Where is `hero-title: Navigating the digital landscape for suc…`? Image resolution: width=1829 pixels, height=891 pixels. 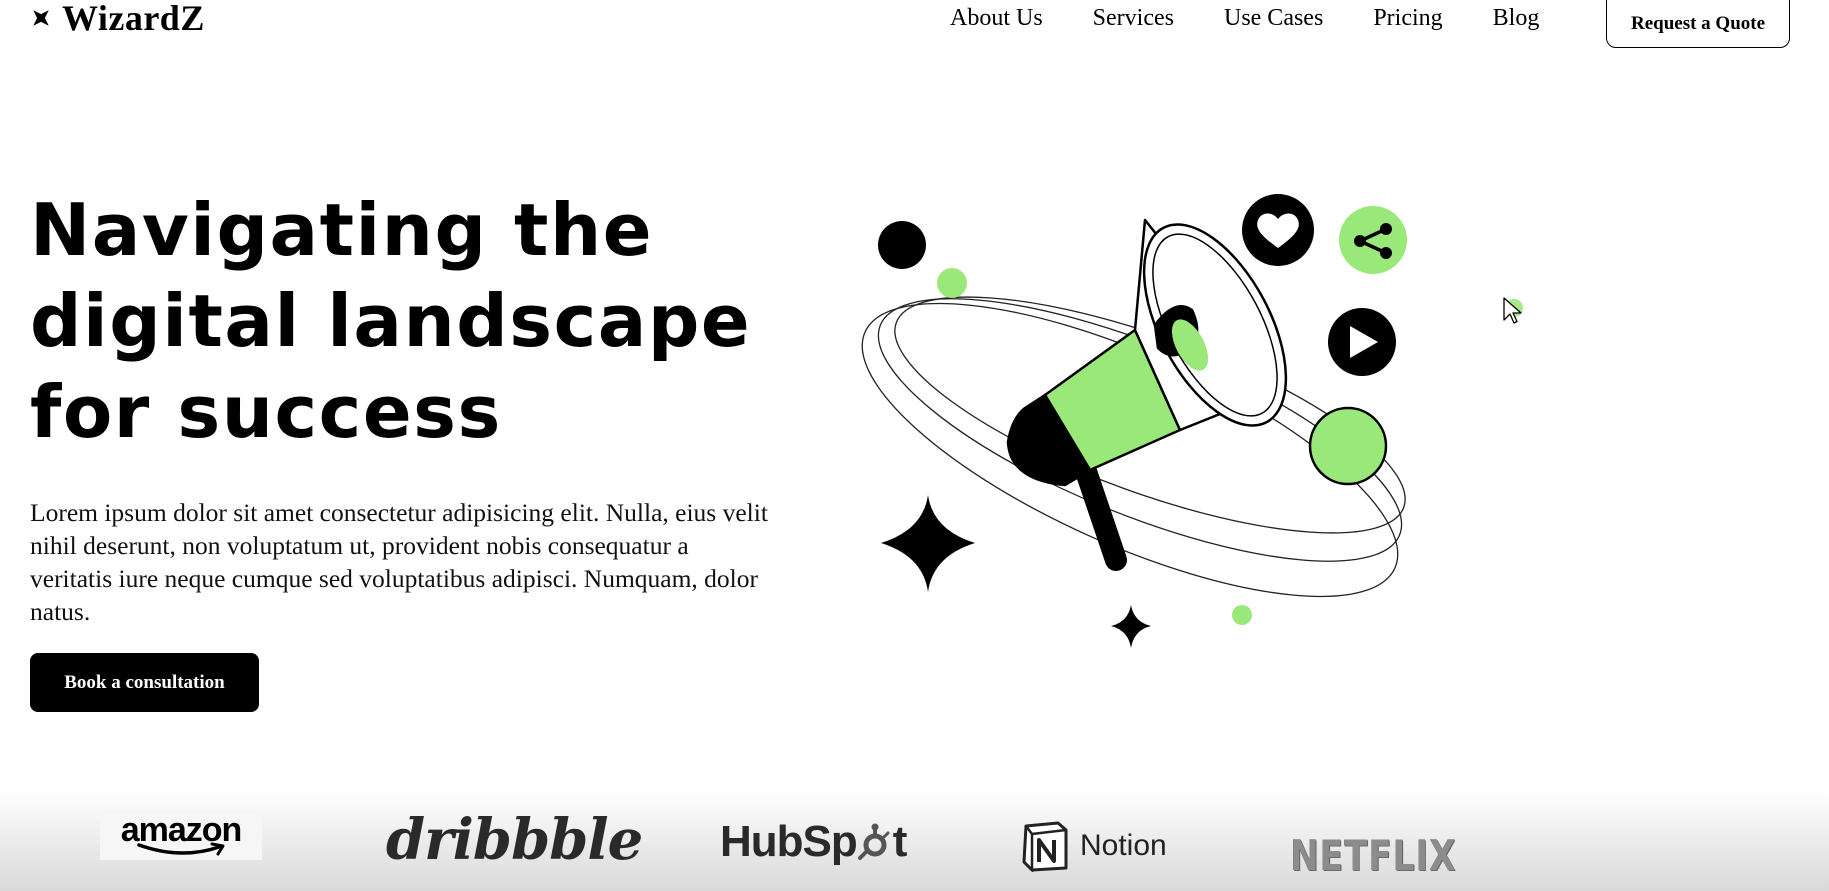
hero-title: Navigating the digital landscape for suc… is located at coordinates (420, 321).